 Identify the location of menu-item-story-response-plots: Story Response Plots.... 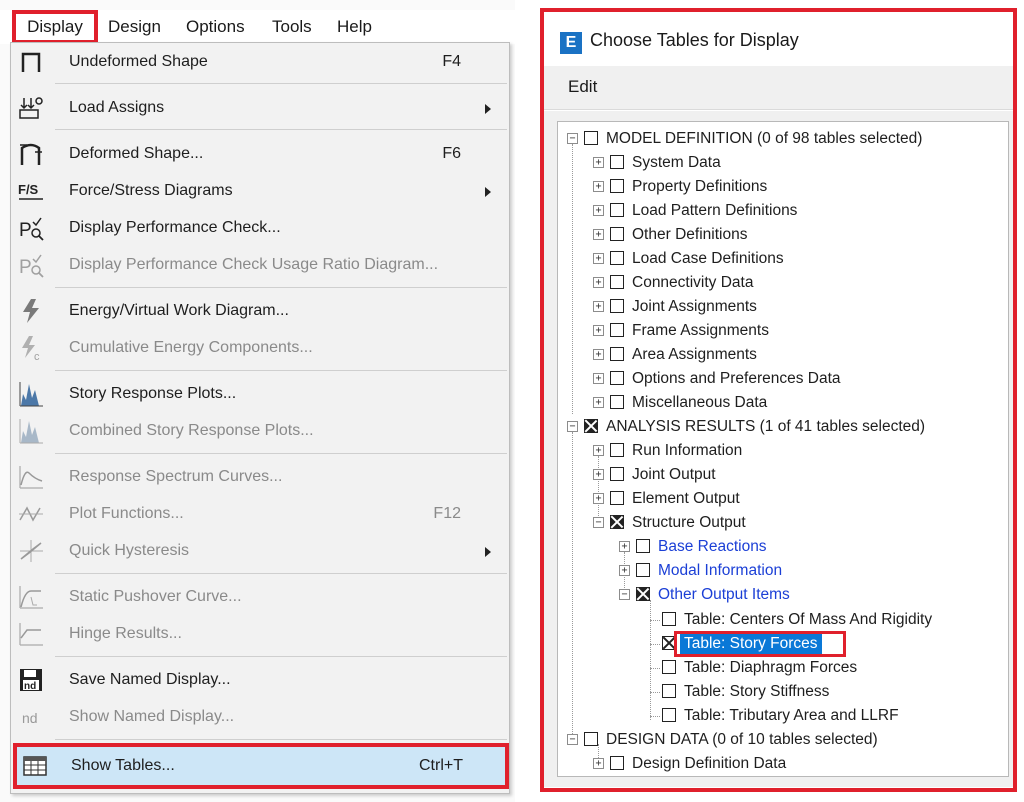
(260, 394).